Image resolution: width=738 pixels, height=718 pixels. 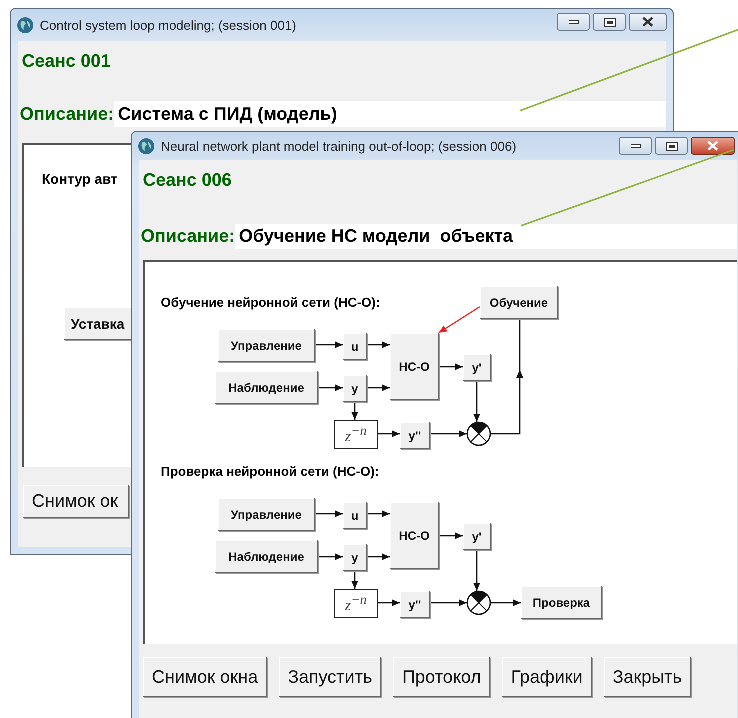 What do you see at coordinates (67, 62) in the screenshot?
I see `session-heading: Сеанс 001` at bounding box center [67, 62].